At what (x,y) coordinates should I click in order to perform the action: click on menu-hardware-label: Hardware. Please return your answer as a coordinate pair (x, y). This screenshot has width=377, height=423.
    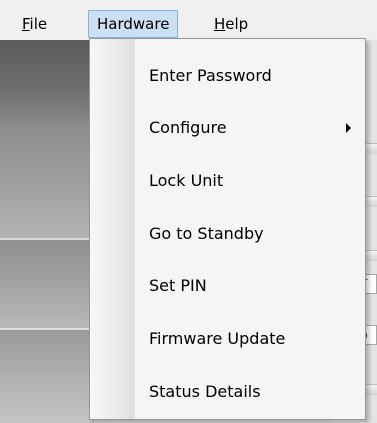
    Looking at the image, I should click on (133, 24).